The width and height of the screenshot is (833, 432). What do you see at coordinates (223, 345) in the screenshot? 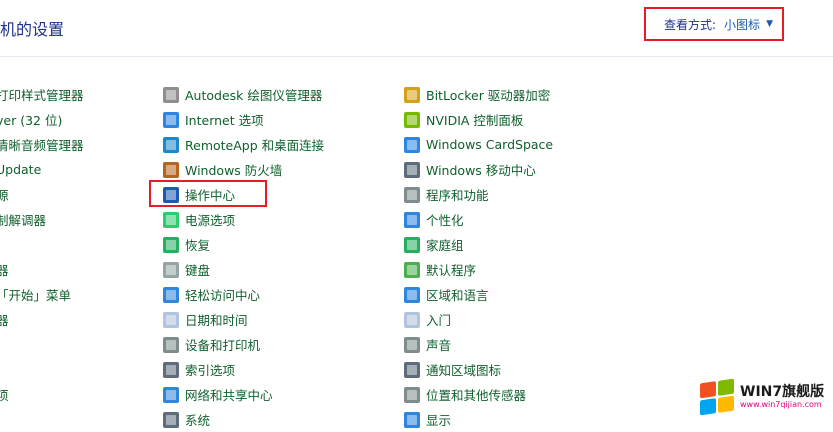
I see `control-panel-item-label: 设备和打印机` at bounding box center [223, 345].